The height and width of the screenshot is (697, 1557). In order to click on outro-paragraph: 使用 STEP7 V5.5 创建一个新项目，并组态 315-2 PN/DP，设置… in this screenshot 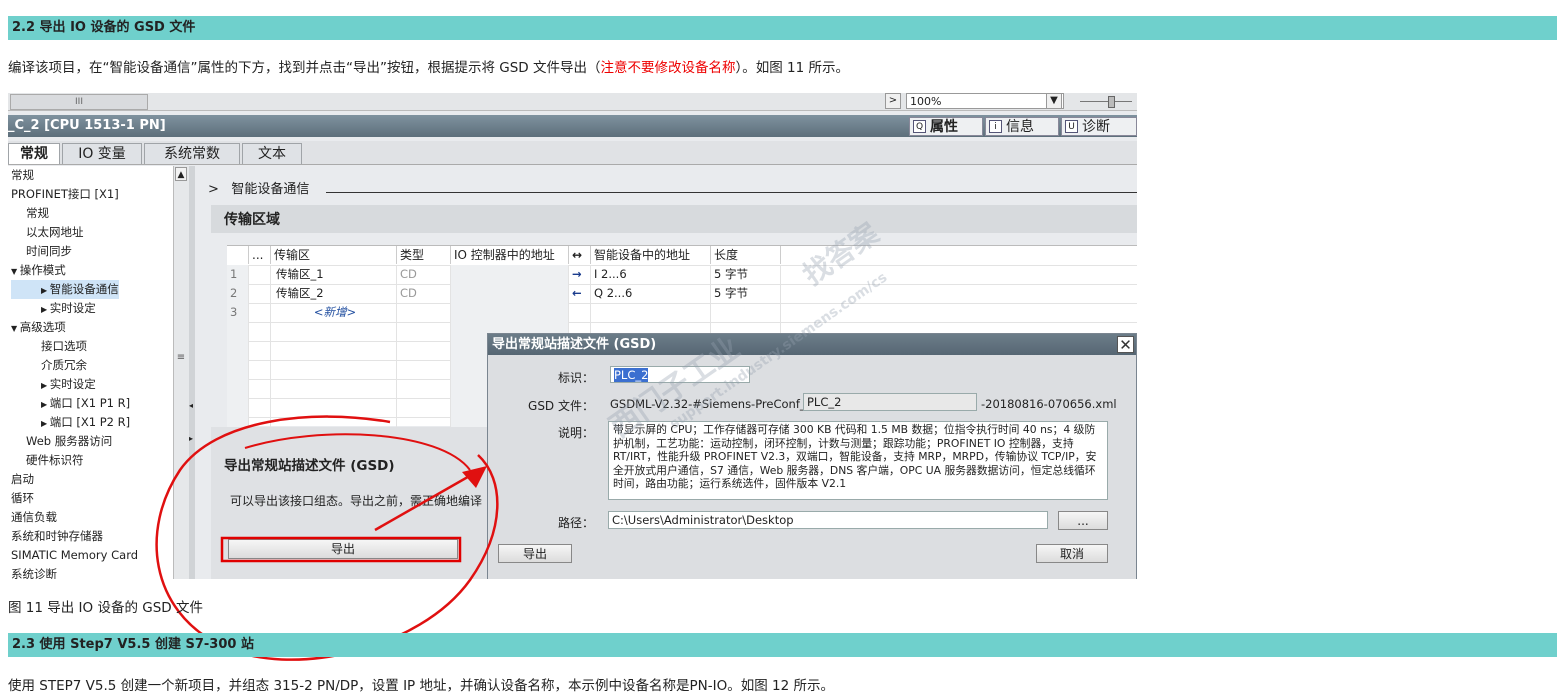, I will do `click(421, 686)`.